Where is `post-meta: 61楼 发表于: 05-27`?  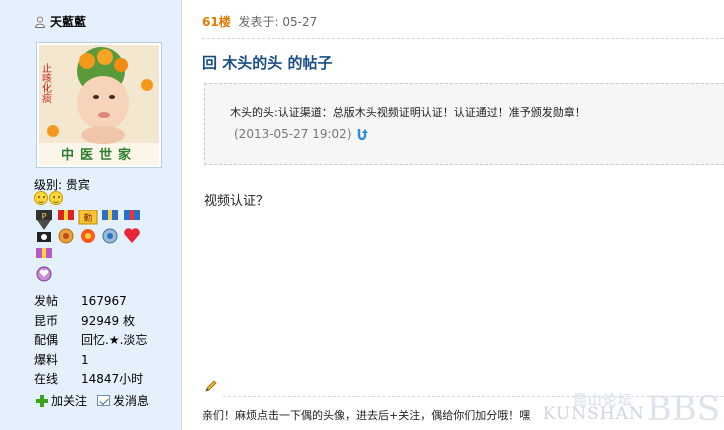 post-meta: 61楼 发表于: 05-27 is located at coordinates (259, 21).